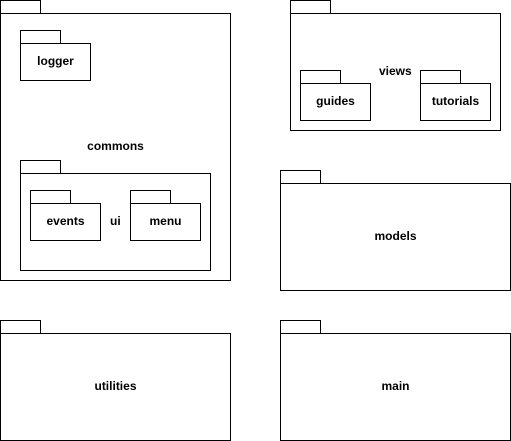  I want to click on package-logger: logger, so click(55, 55).